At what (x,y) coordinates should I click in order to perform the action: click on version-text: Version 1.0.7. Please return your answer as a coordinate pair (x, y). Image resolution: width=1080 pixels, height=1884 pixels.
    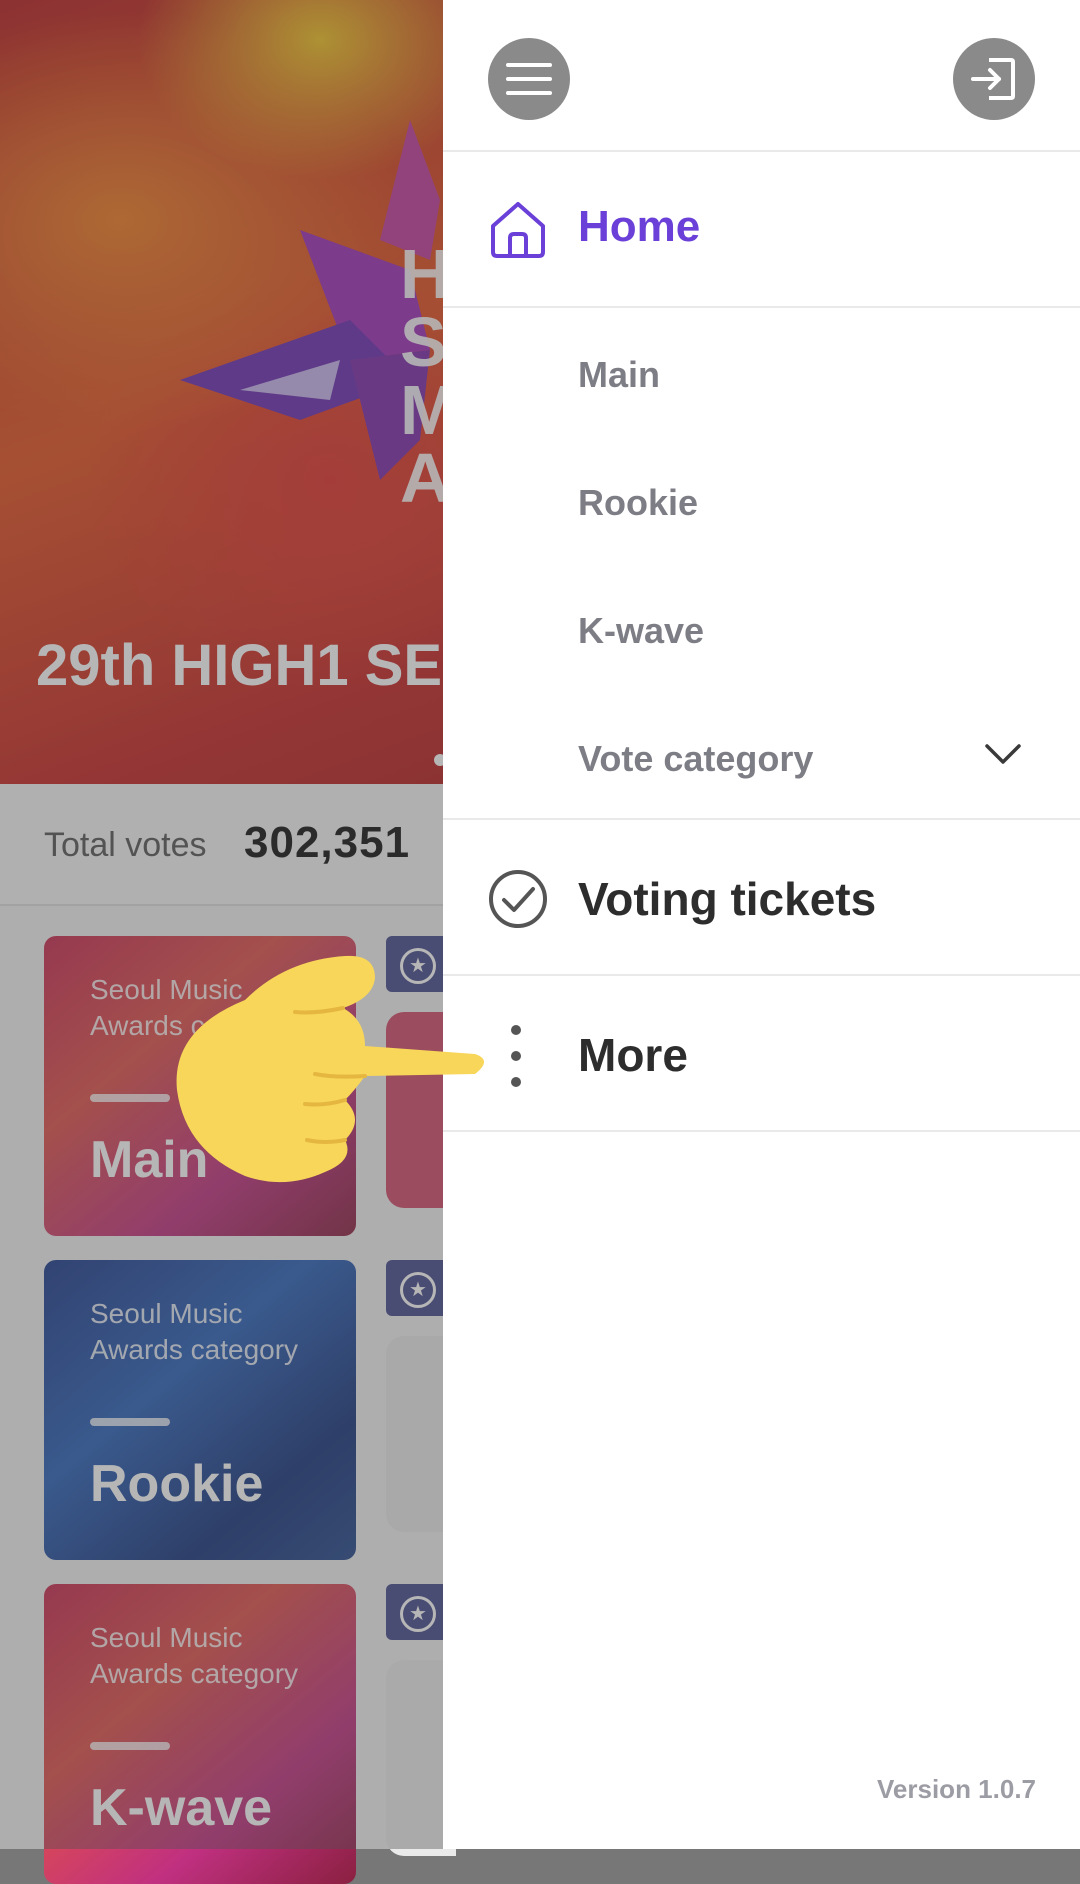
    Looking at the image, I should click on (956, 1789).